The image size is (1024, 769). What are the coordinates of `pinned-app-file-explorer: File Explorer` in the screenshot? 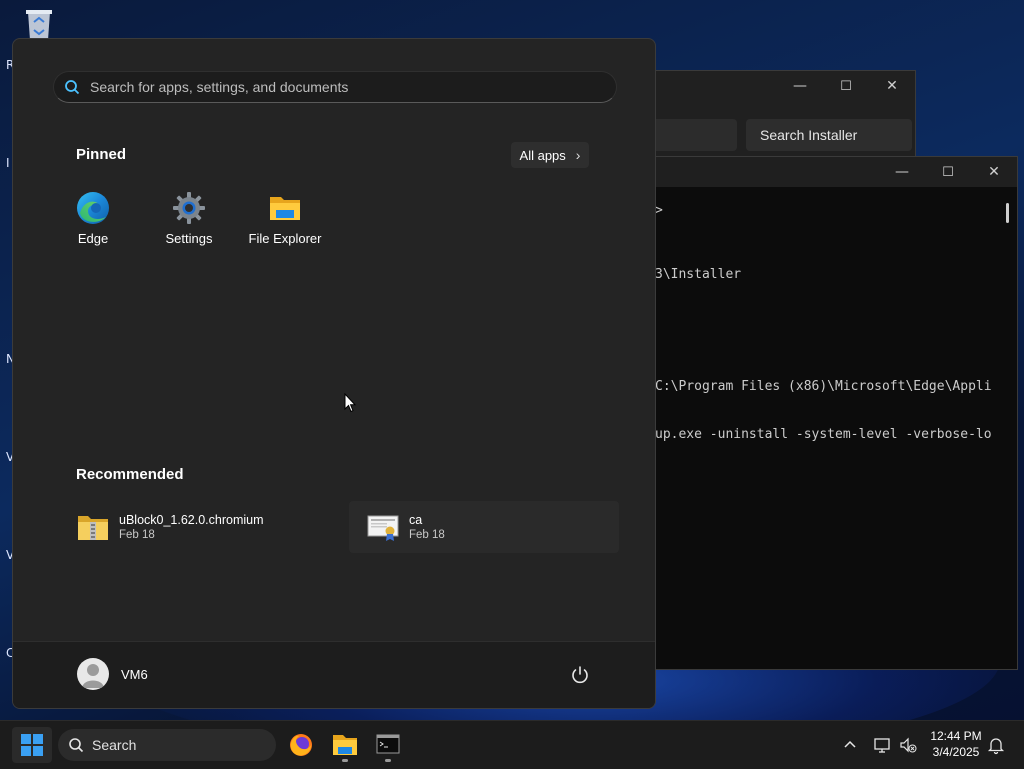 It's located at (285, 222).